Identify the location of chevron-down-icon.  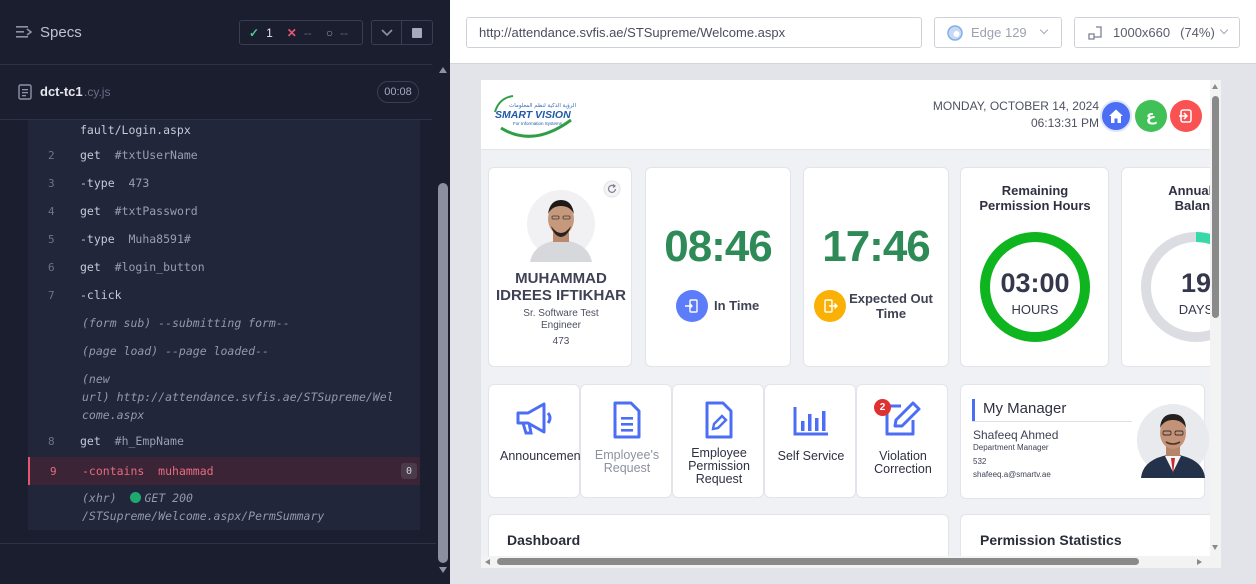
(386, 32).